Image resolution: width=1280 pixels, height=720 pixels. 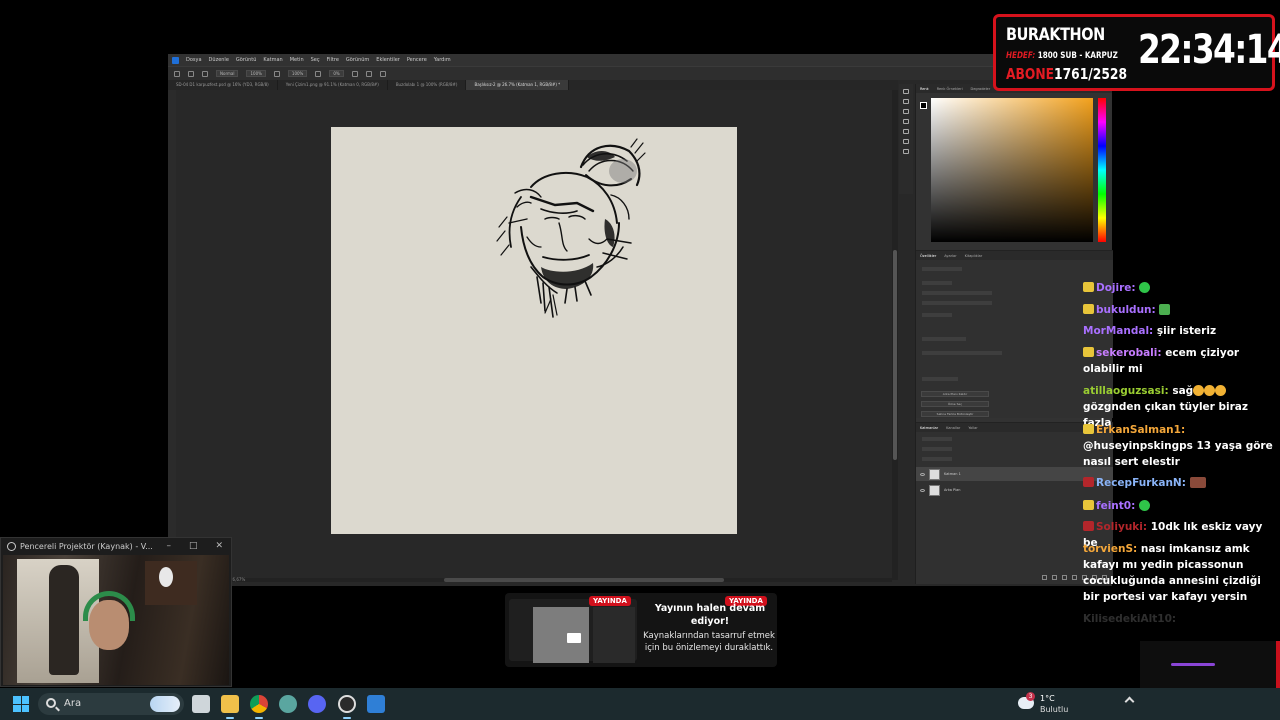 I want to click on purple-indicator, so click(x=1193, y=664).